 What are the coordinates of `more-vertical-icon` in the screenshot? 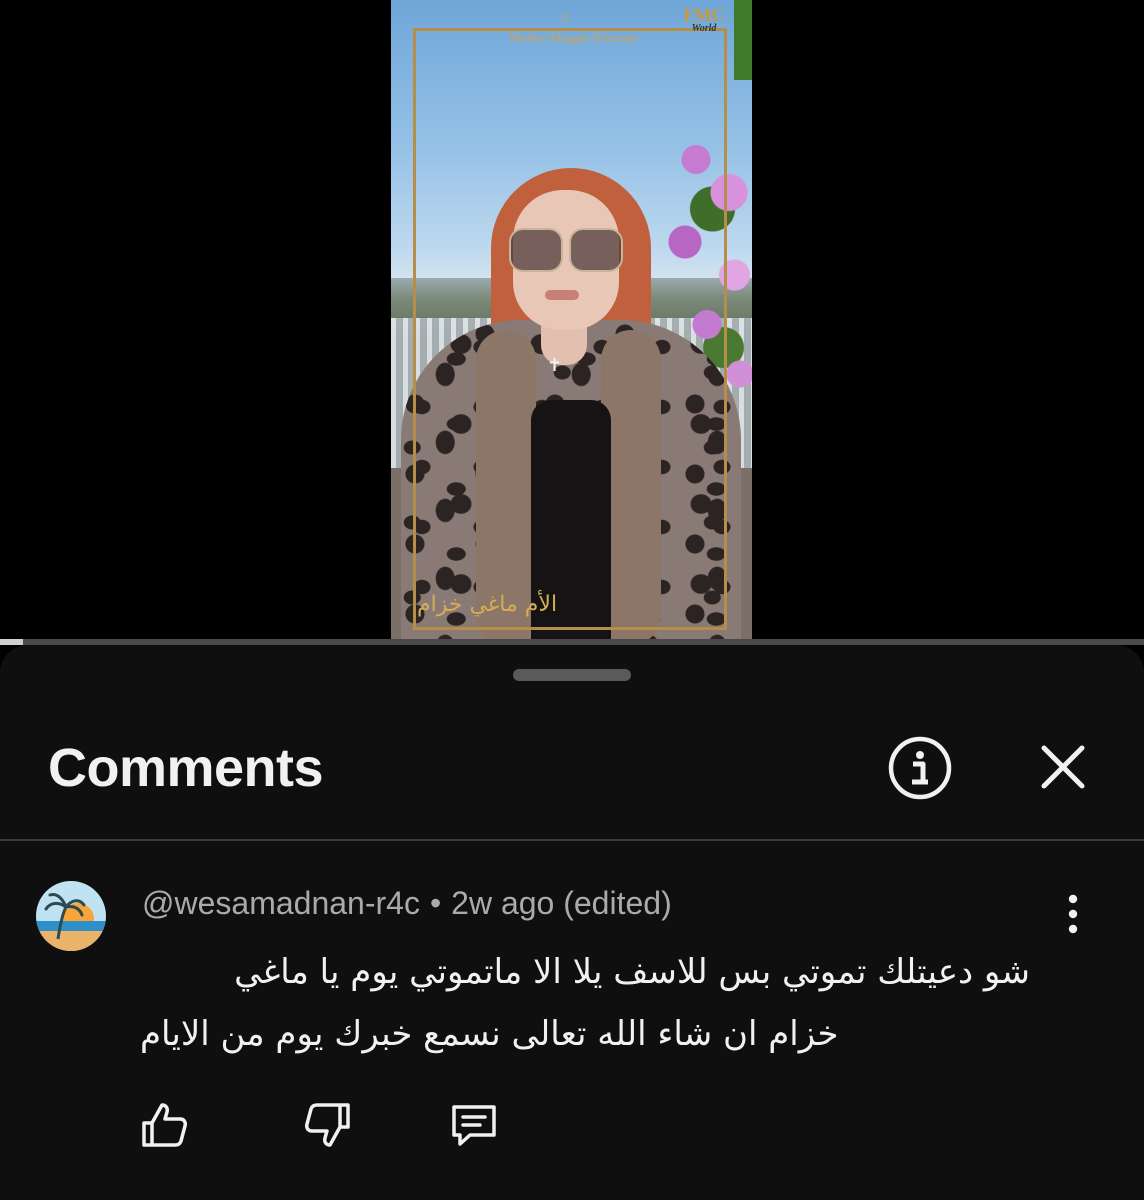 It's located at (1073, 914).